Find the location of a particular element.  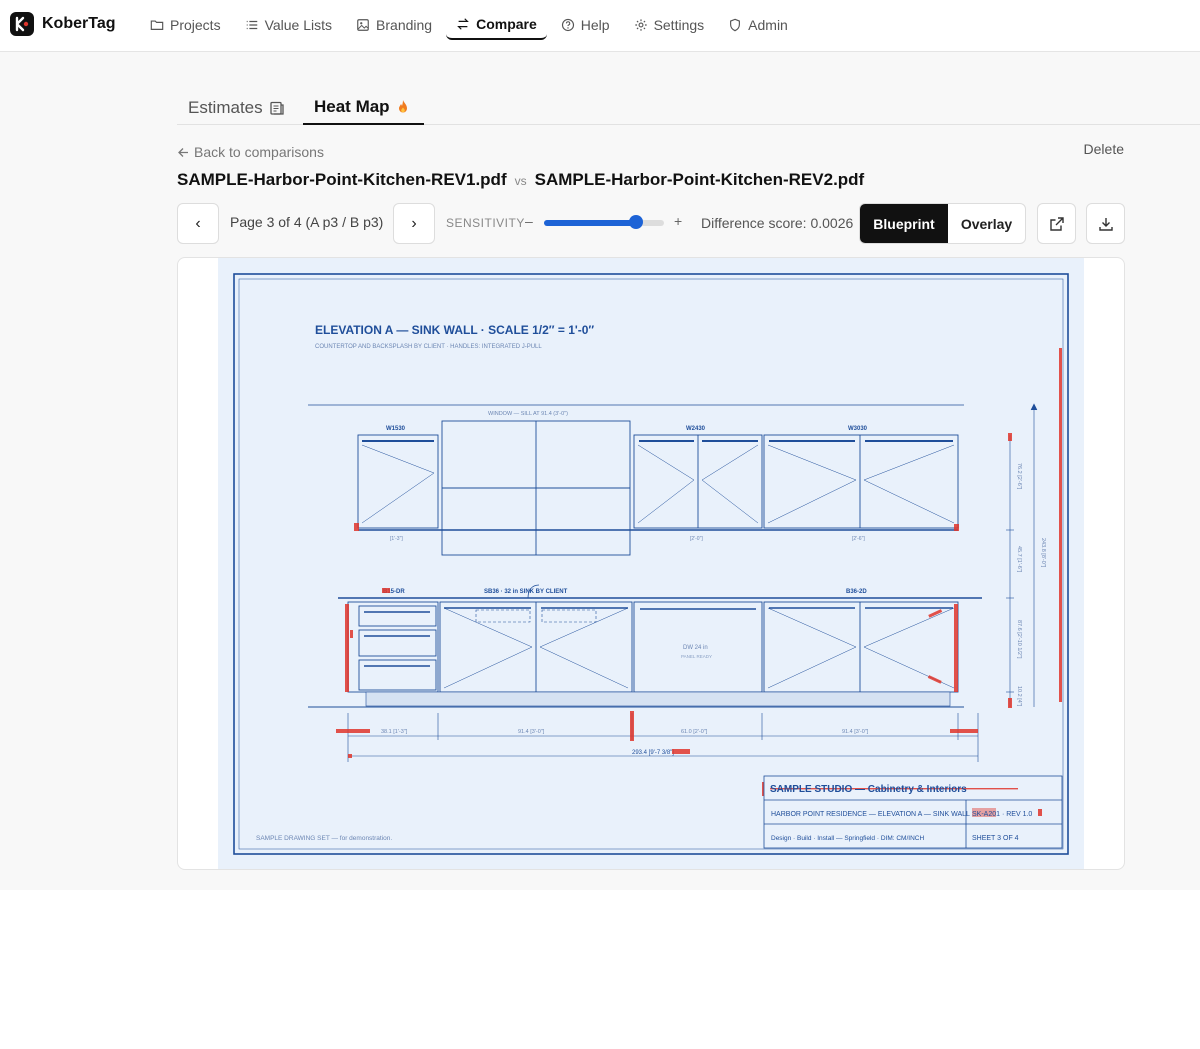

nav-settings: Settings is located at coordinates (669, 25).